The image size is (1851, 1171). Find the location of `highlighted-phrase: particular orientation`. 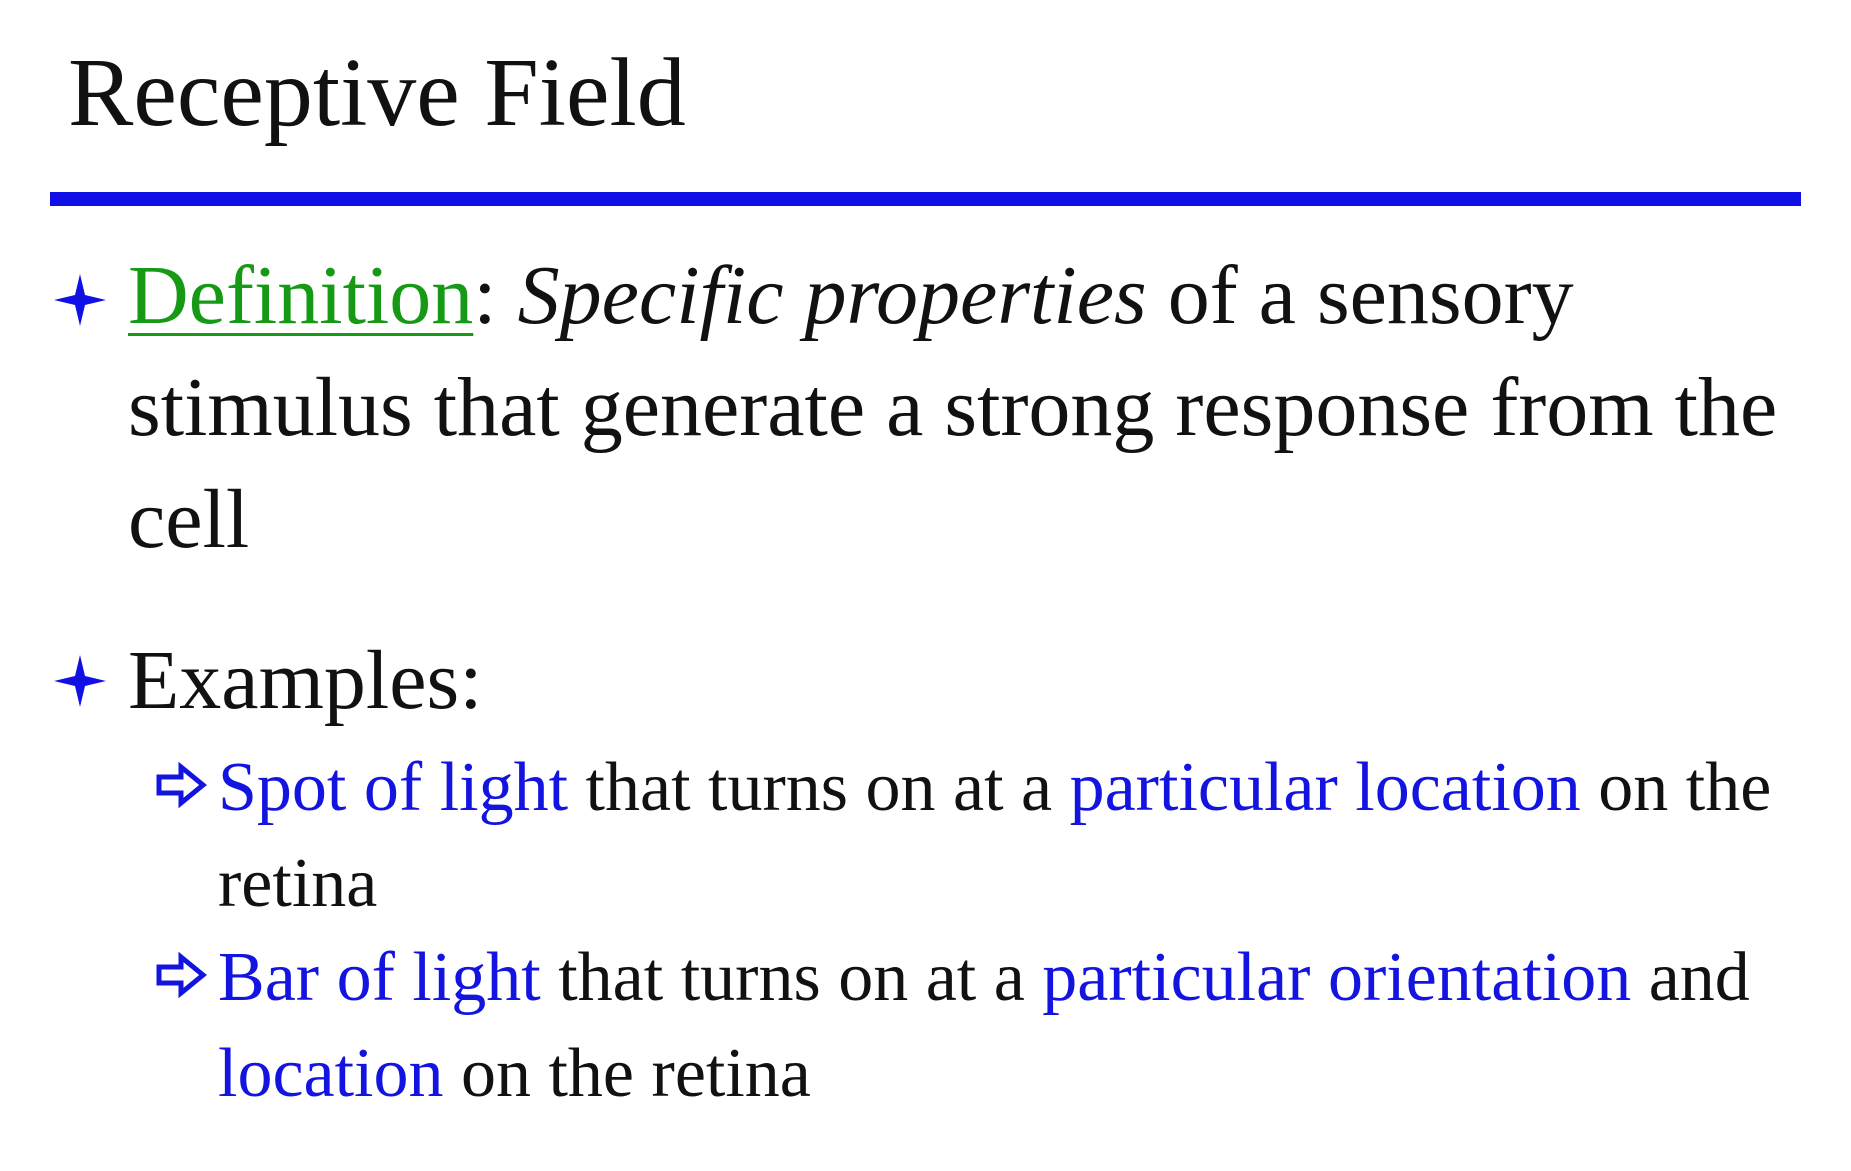

highlighted-phrase: particular orientation is located at coordinates (1337, 977).